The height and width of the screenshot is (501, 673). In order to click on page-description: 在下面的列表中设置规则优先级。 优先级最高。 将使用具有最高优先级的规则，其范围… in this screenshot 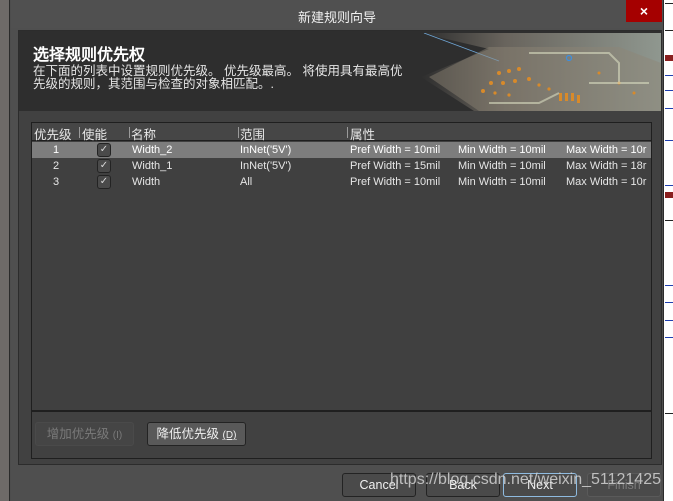, I will do `click(218, 77)`.